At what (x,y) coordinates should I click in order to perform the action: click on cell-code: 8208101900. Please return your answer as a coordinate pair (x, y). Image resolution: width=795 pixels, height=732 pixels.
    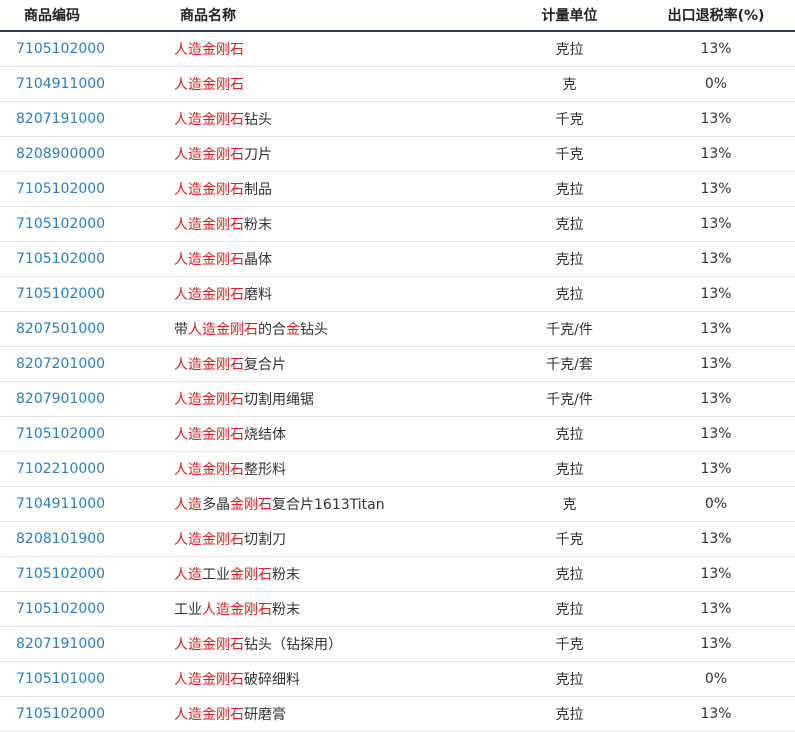
    Looking at the image, I should click on (86, 539).